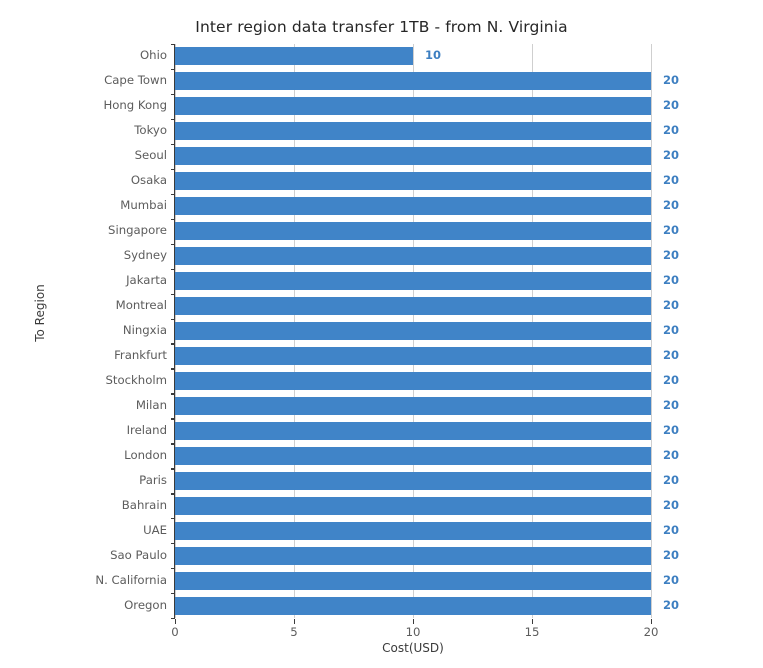  I want to click on y-axis-label-milan: Milan, so click(151, 404).